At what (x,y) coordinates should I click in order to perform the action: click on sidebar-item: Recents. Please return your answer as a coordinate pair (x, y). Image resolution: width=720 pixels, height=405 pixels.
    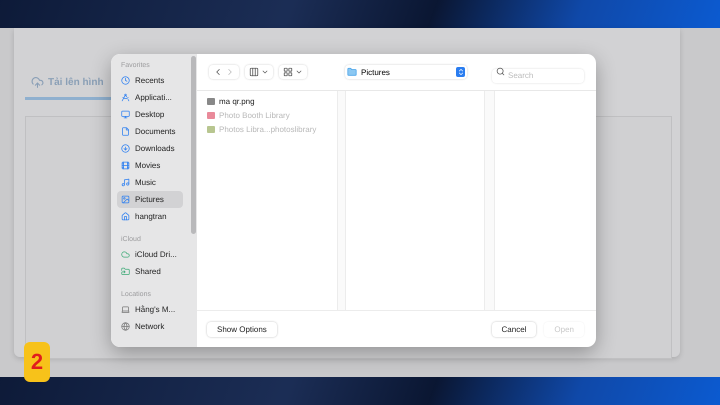
    Looking at the image, I should click on (150, 80).